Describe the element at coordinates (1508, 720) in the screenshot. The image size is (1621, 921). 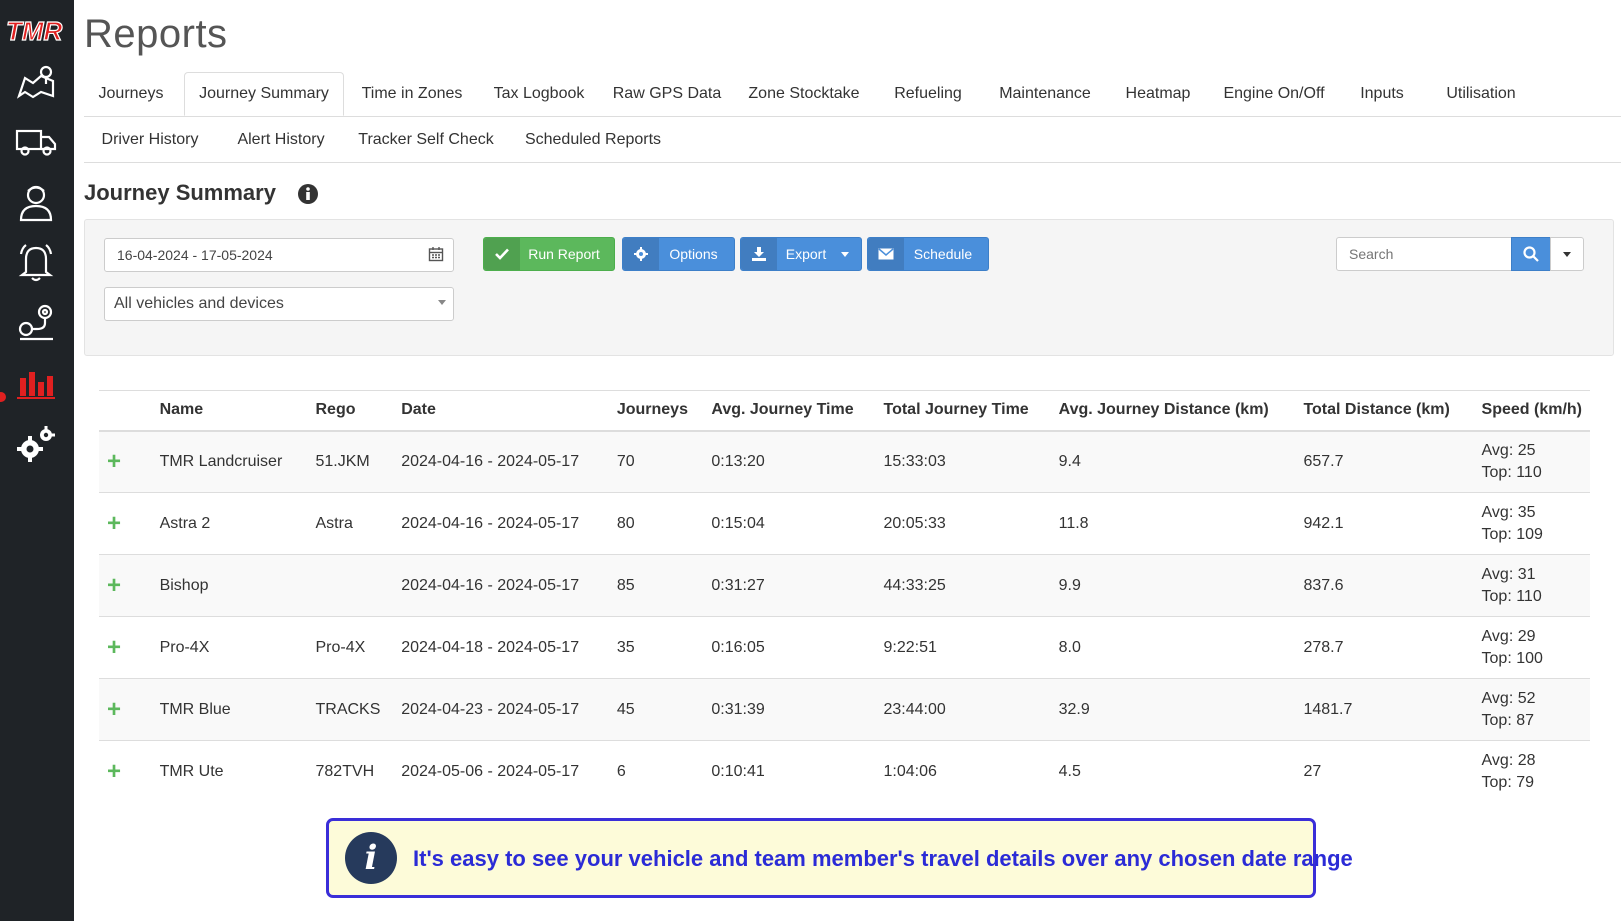
I see `speed-top: Top: 87` at that location.